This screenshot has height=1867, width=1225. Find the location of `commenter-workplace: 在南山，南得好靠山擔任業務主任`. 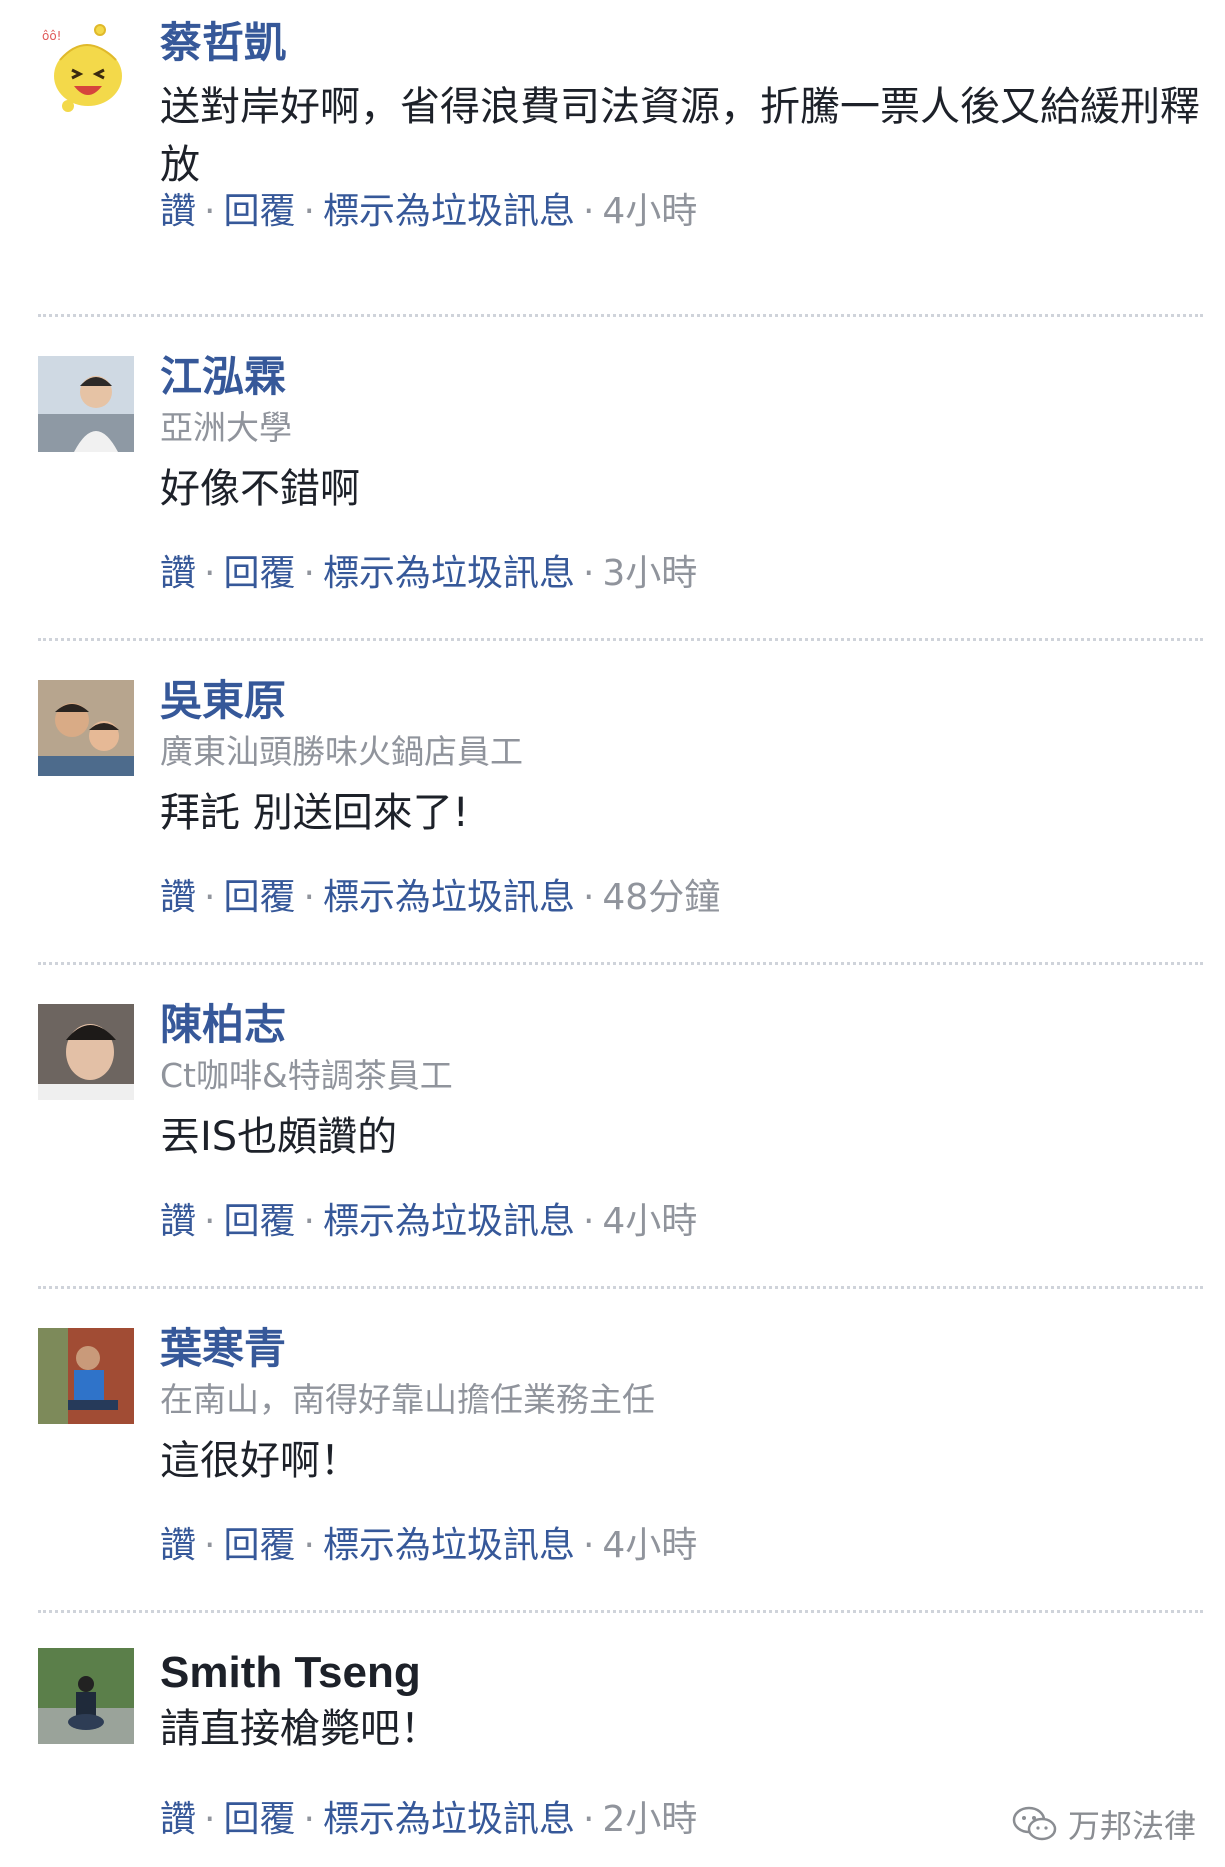

commenter-workplace: 在南山，南得好靠山擔任業務主任 is located at coordinates (407, 1399).